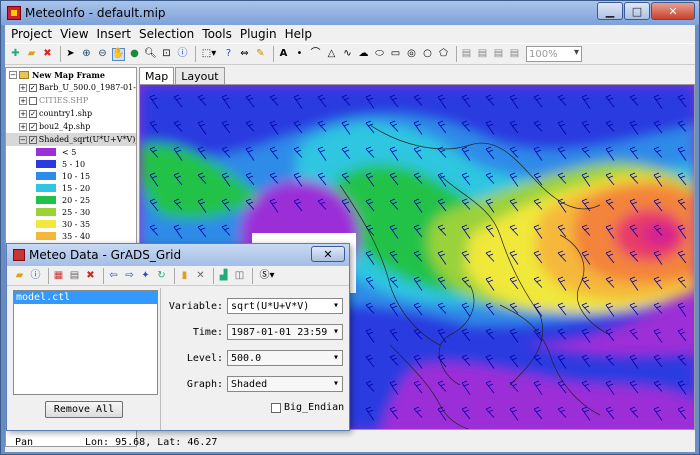 This screenshot has width=700, height=455. What do you see at coordinates (331, 54) in the screenshot?
I see `add-polygon-icon: △` at bounding box center [331, 54].